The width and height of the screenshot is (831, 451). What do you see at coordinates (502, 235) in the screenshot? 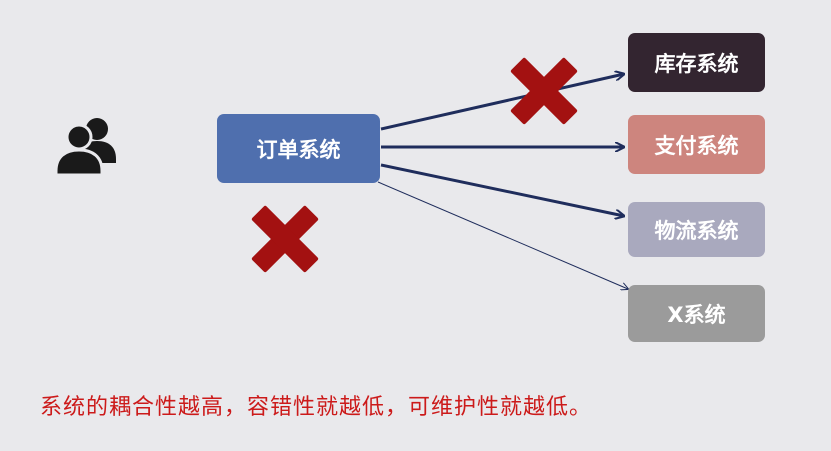
I see `arrow-to-x` at bounding box center [502, 235].